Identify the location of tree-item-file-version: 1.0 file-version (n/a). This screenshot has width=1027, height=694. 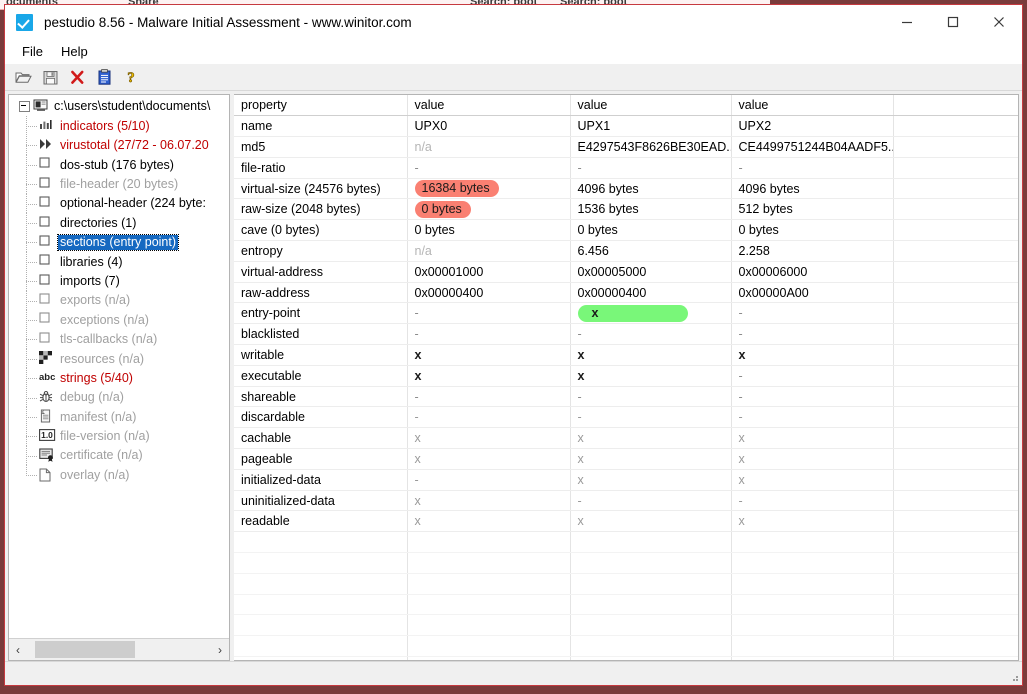
(119, 436).